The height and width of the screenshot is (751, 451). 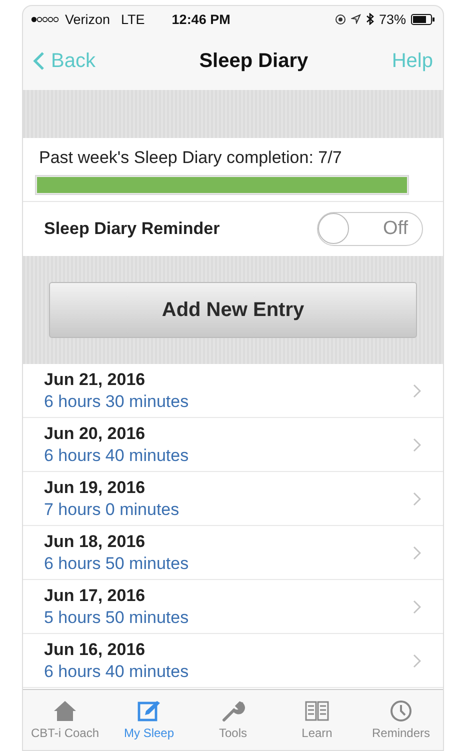 What do you see at coordinates (233, 711) in the screenshot?
I see `wrench-icon` at bounding box center [233, 711].